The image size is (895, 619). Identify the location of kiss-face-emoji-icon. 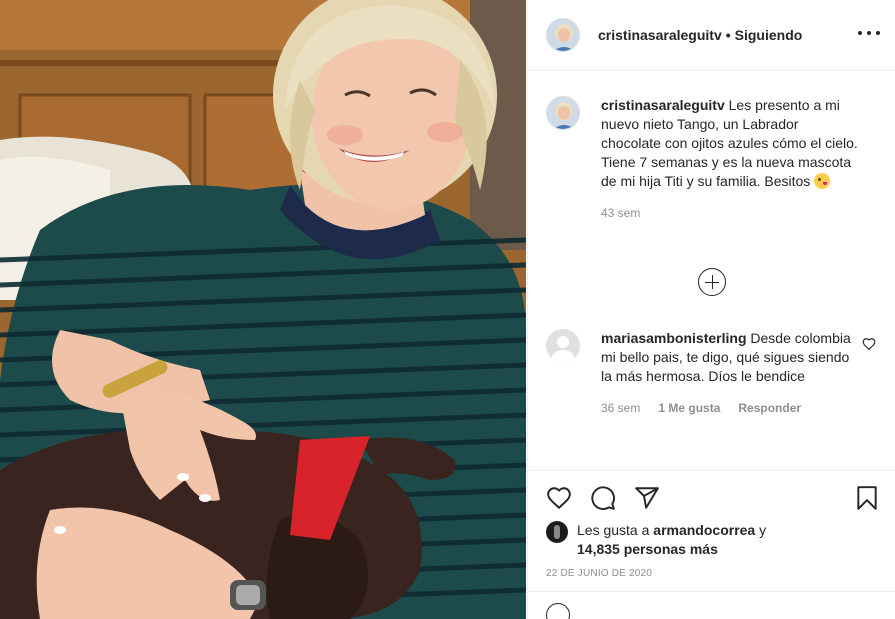
(822, 181).